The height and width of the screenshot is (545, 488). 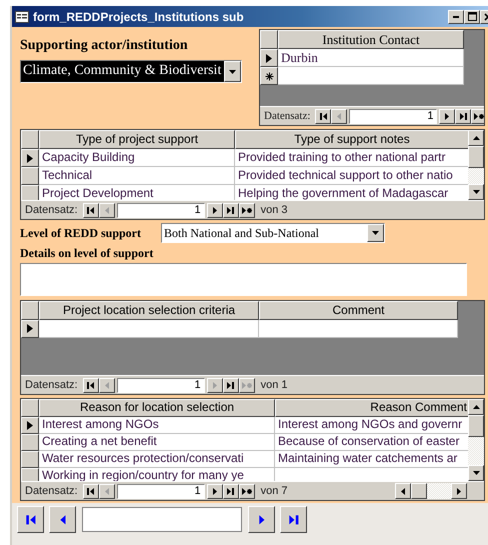 What do you see at coordinates (137, 192) in the screenshot?
I see `table-cell: Project Development` at bounding box center [137, 192].